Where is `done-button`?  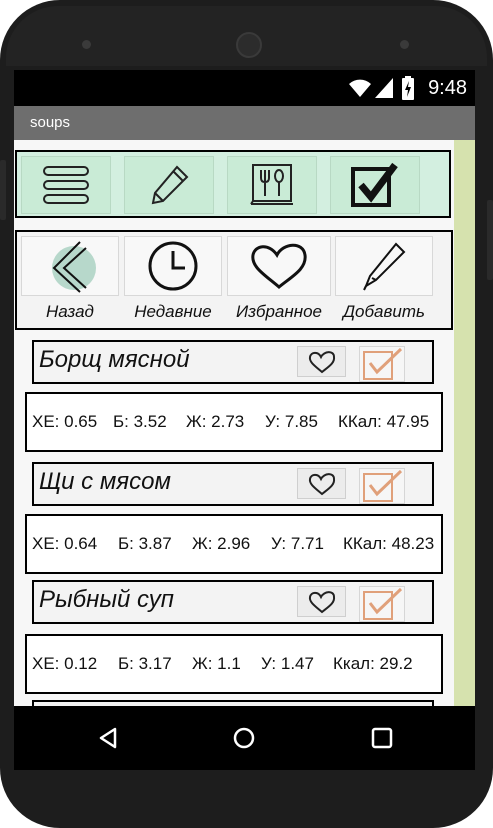
done-button is located at coordinates (375, 185).